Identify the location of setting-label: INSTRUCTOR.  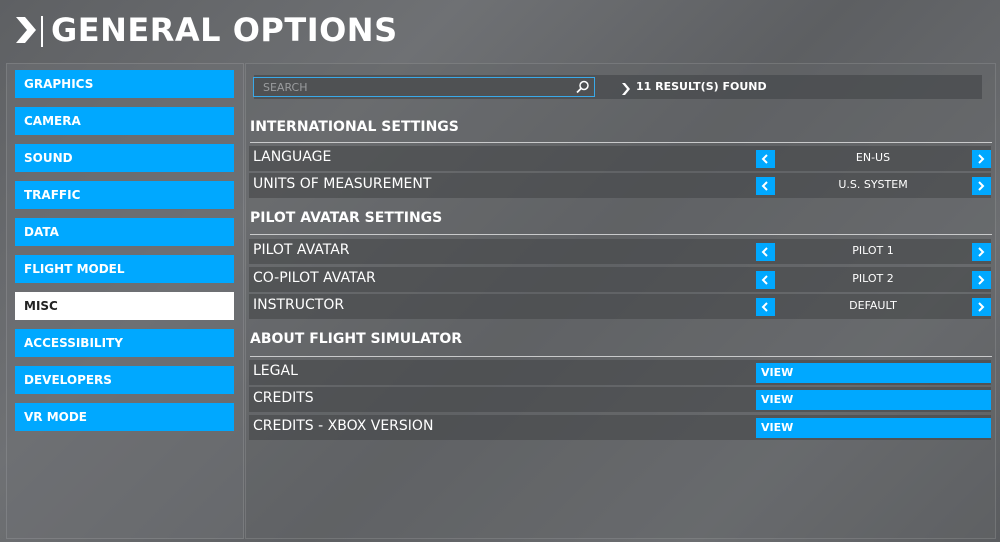
(299, 305).